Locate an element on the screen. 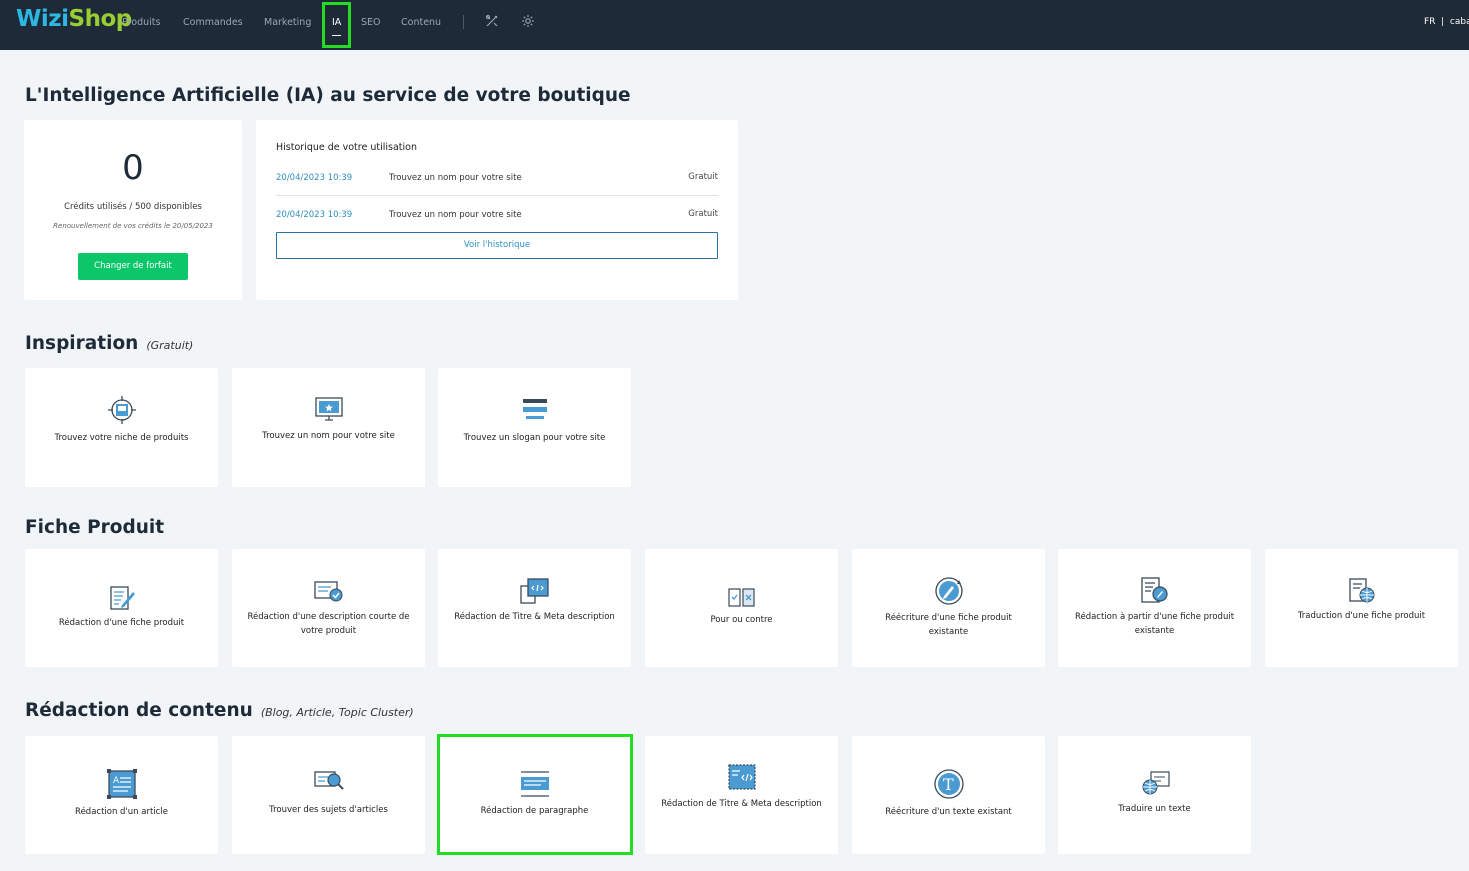 Image resolution: width=1469 pixels, height=871 pixels. tile-fiche-produit: Rédaction d'une fiche produit is located at coordinates (121, 608).